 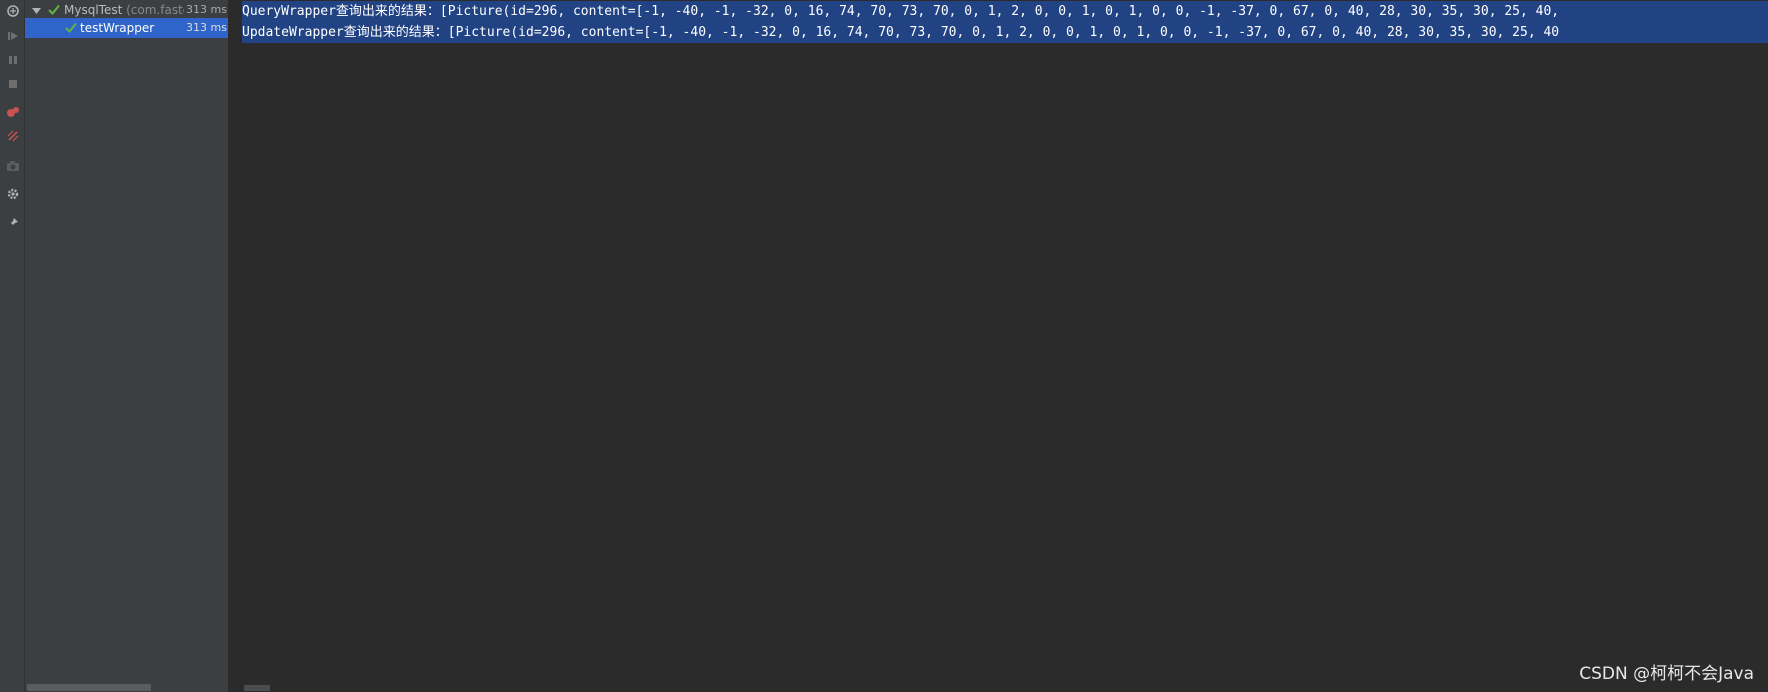 I want to click on expand-arrow-icon, so click(x=36, y=12).